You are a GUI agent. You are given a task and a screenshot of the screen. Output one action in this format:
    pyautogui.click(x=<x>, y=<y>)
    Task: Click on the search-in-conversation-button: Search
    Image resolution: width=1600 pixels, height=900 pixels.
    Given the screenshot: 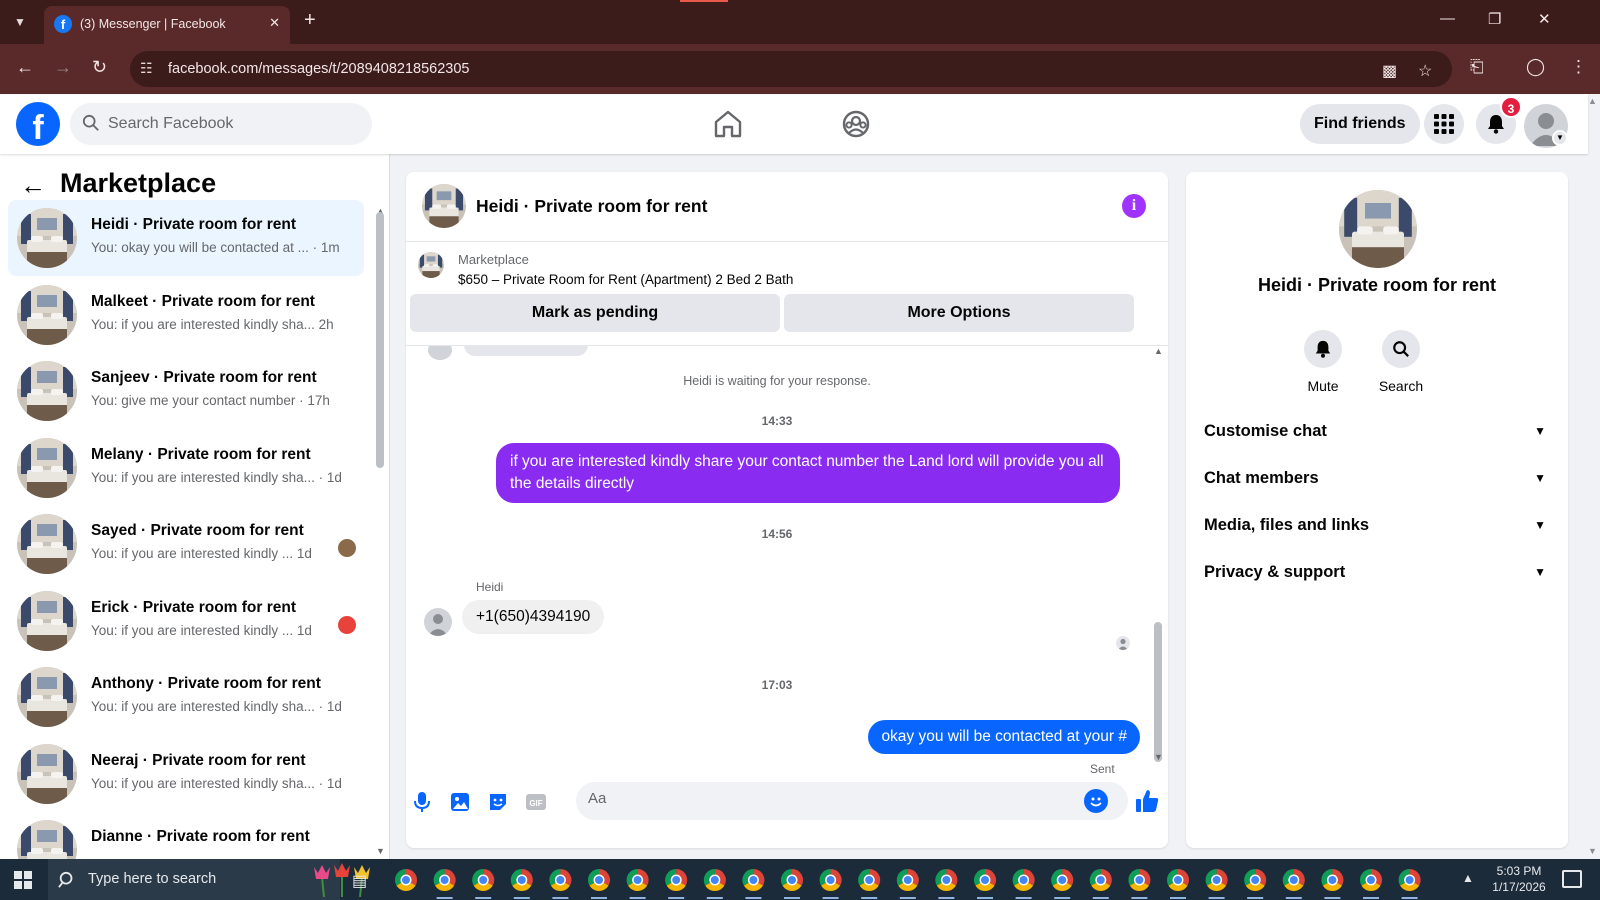 What is the action you would take?
    pyautogui.click(x=1401, y=362)
    